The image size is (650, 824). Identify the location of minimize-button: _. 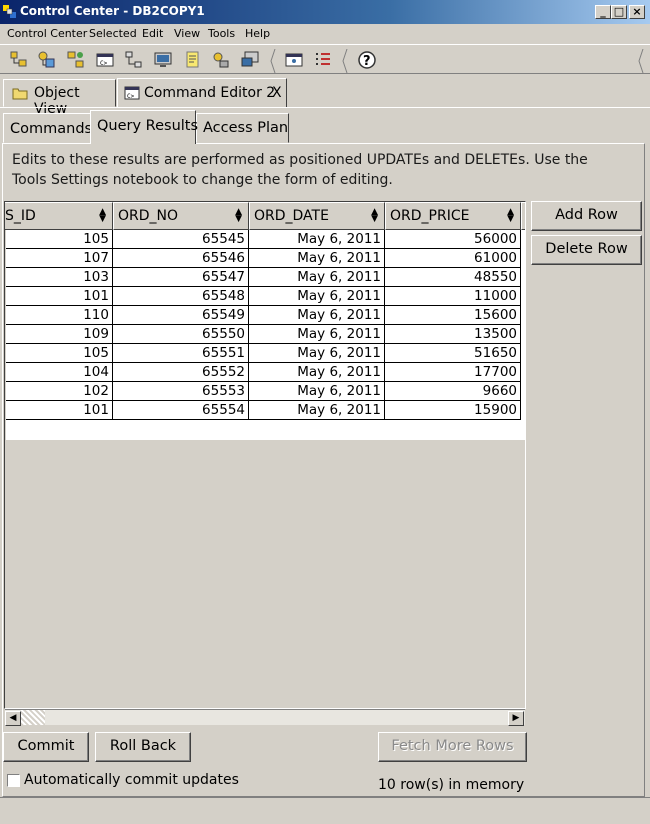
(603, 12).